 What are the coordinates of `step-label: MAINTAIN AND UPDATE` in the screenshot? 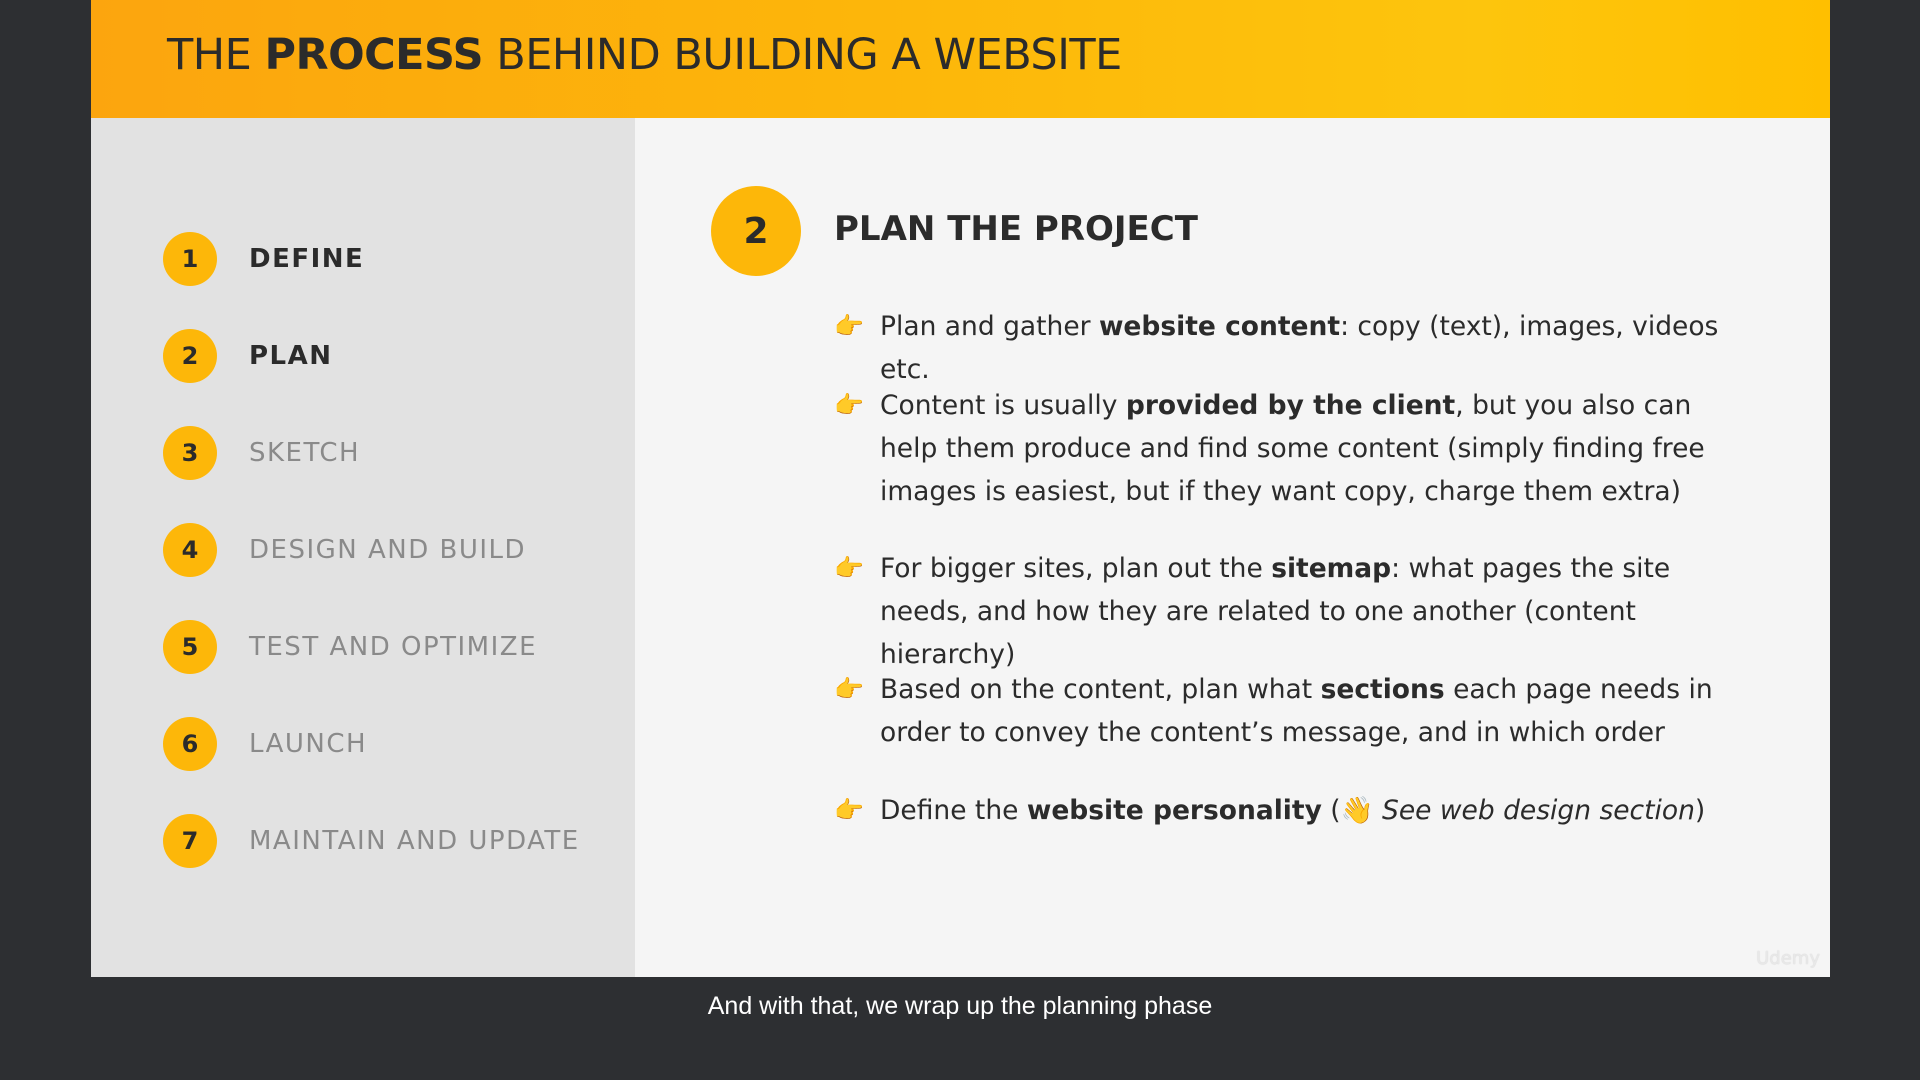 It's located at (414, 841).